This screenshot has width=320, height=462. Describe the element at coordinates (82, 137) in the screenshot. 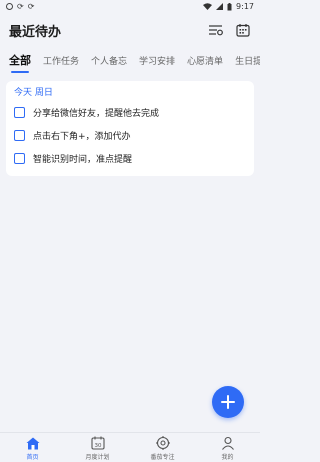

I see `todo-text: 点击右下角+，添加代办` at that location.